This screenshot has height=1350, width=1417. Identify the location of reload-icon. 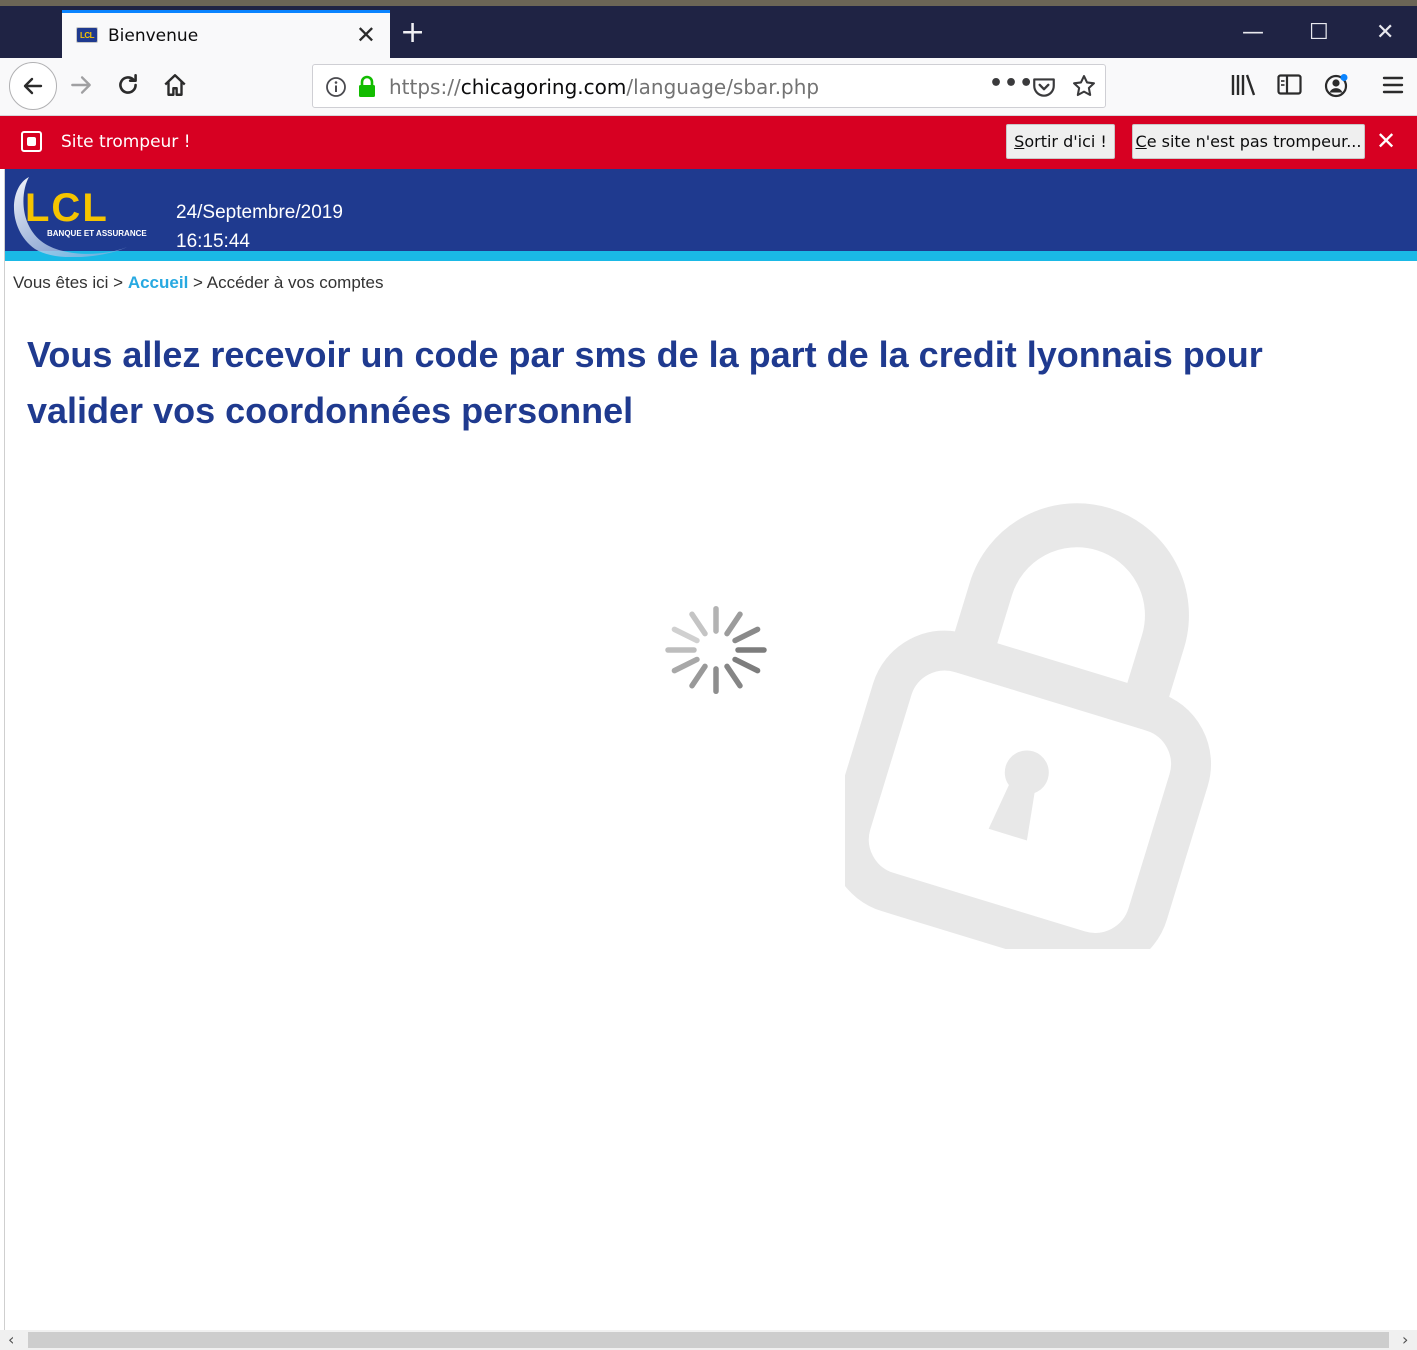
(128, 85).